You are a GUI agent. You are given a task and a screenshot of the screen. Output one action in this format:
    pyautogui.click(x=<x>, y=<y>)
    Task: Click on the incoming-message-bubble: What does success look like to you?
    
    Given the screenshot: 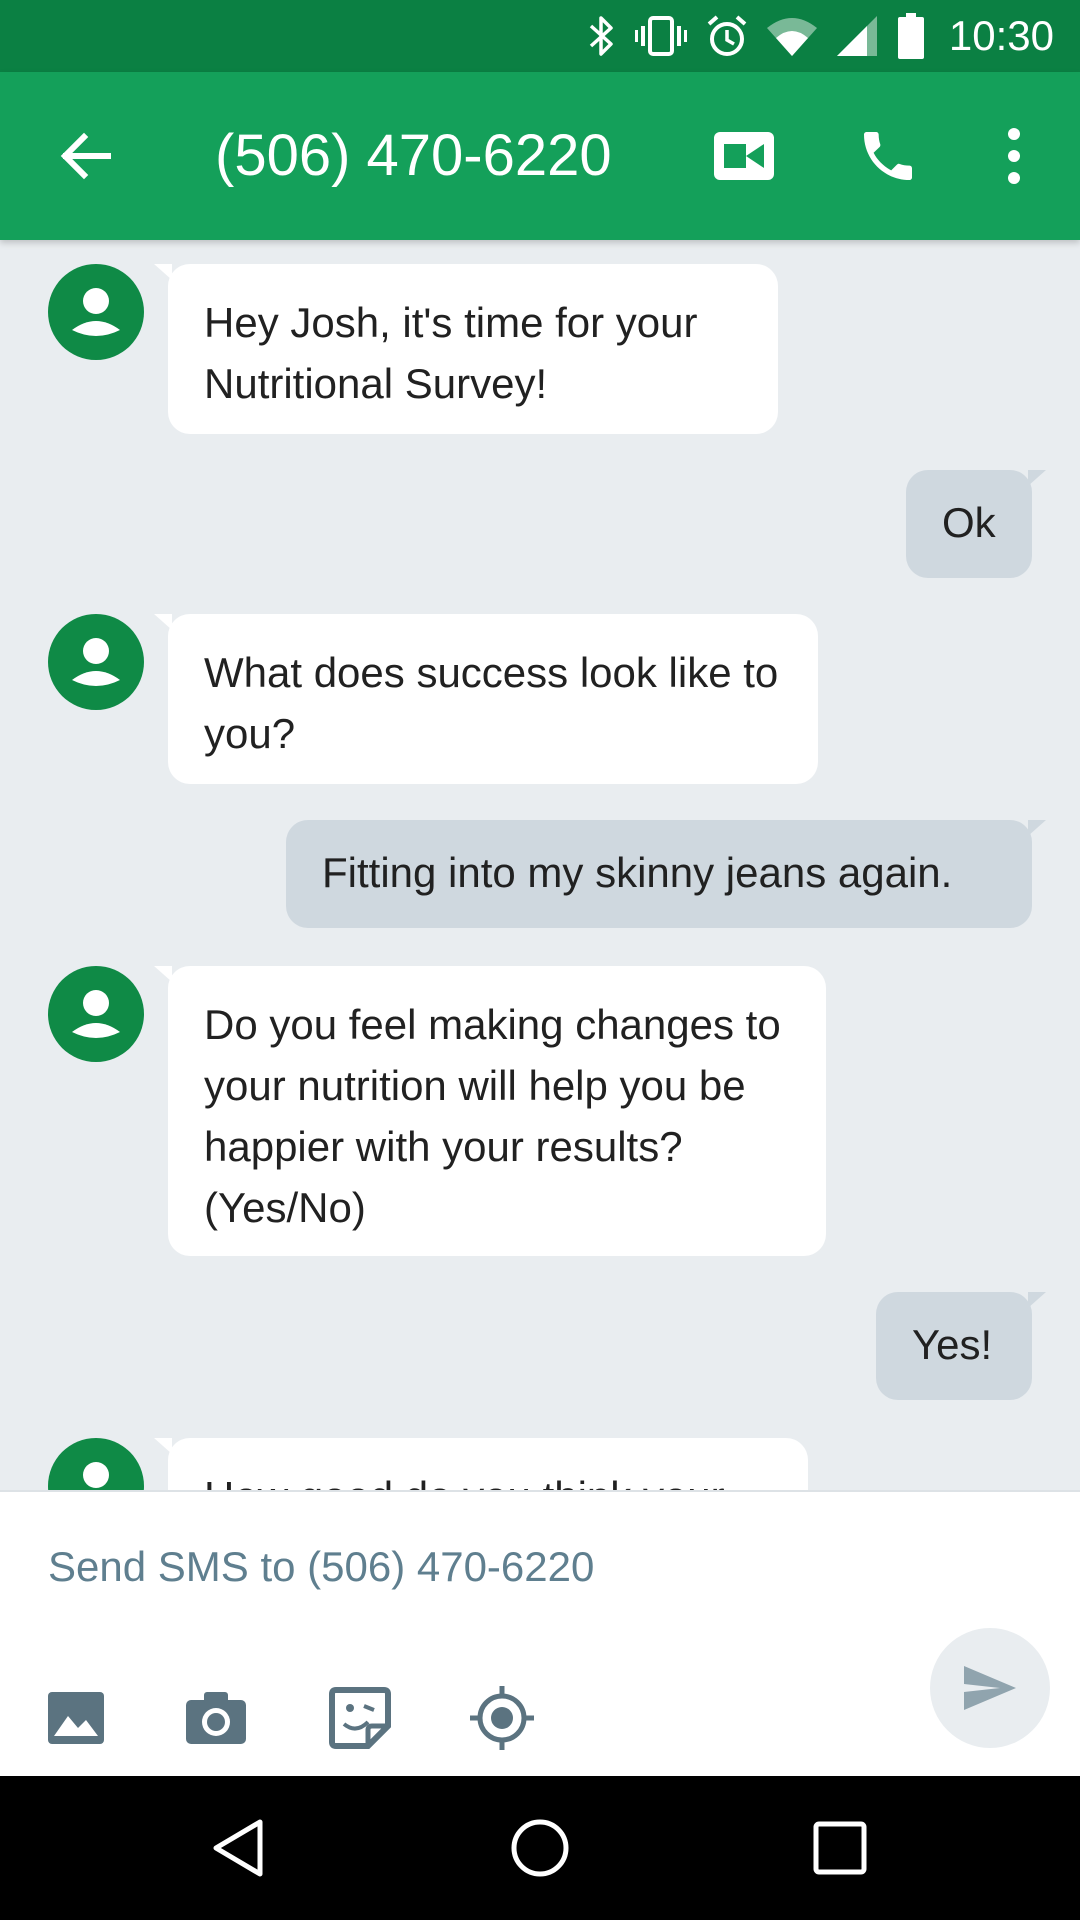 What is the action you would take?
    pyautogui.click(x=486, y=699)
    